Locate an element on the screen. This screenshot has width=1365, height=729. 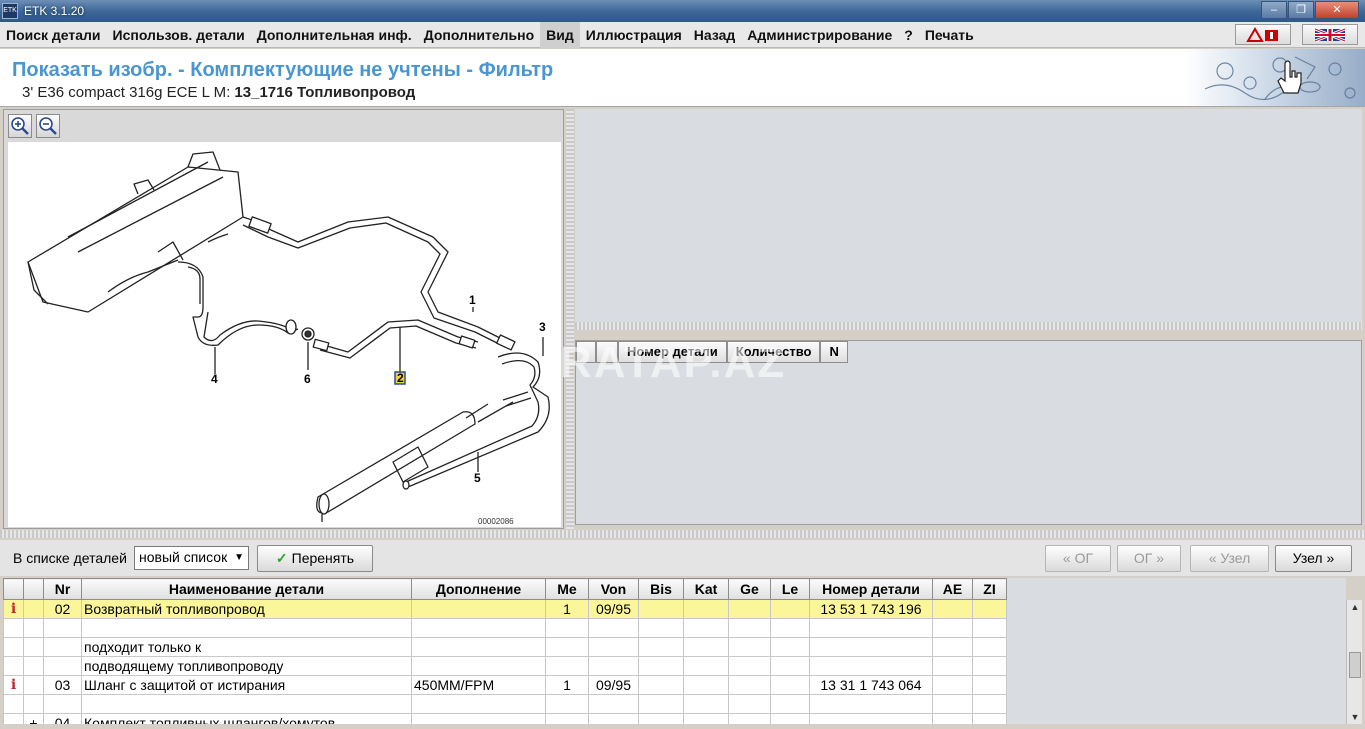
menu-print: Печать is located at coordinates (949, 35).